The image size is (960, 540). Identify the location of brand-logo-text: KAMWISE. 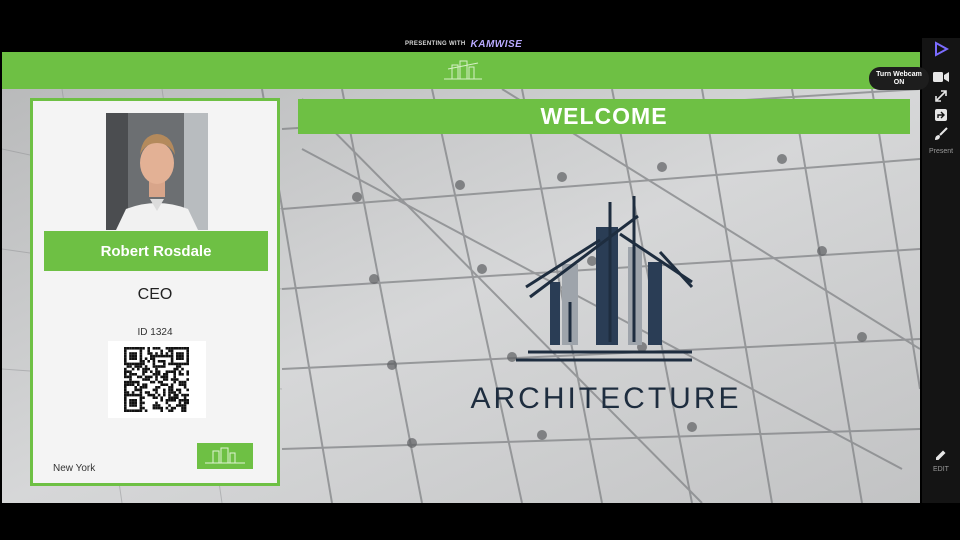
(496, 44).